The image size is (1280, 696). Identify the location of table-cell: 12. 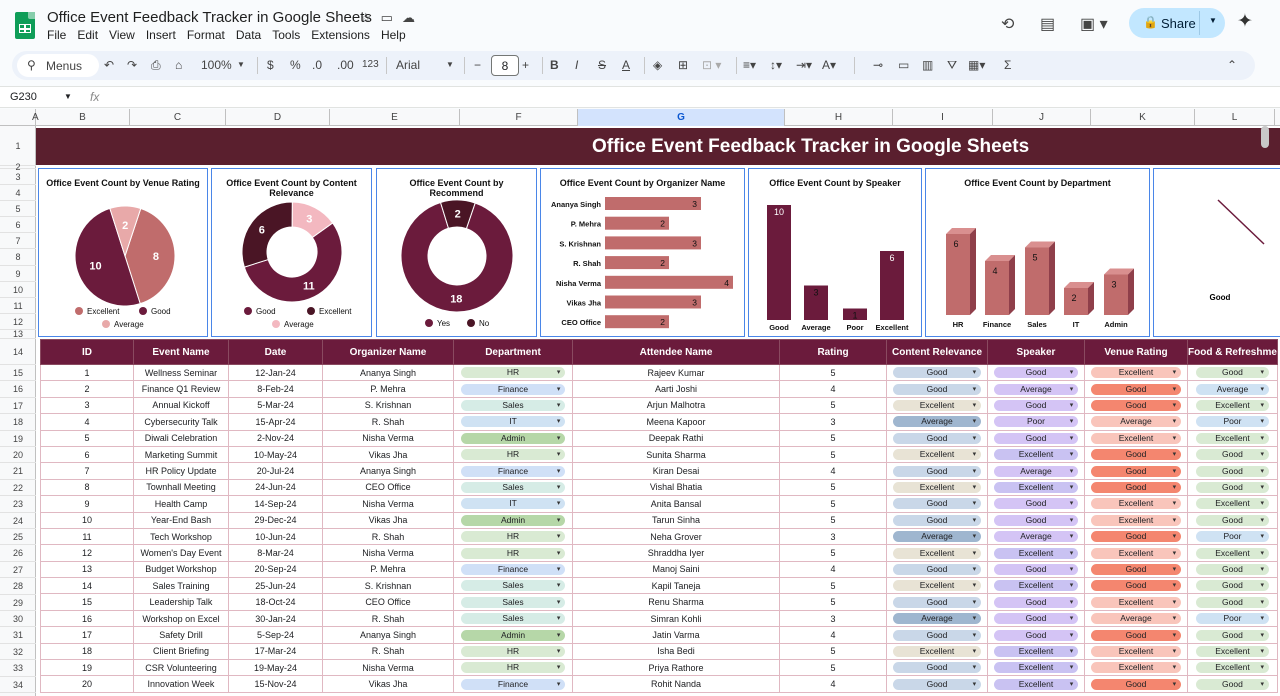
(87, 553).